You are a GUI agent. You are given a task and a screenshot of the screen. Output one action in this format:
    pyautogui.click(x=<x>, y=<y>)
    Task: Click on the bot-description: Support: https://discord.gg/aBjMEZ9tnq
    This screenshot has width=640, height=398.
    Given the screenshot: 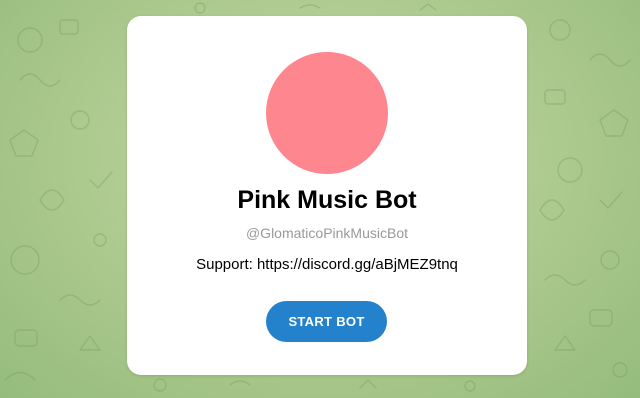 What is the action you would take?
    pyautogui.click(x=327, y=264)
    